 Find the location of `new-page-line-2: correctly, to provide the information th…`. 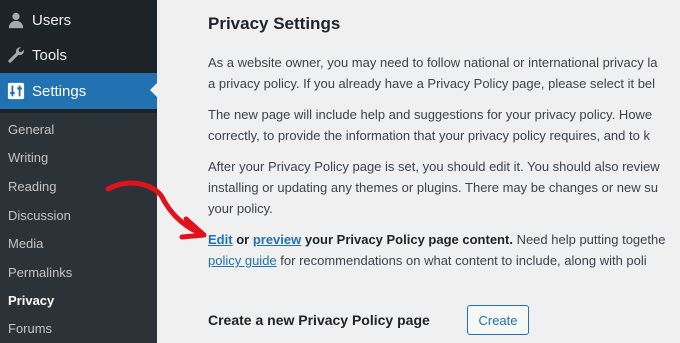

new-page-line-2: correctly, to provide the information th… is located at coordinates (429, 135).